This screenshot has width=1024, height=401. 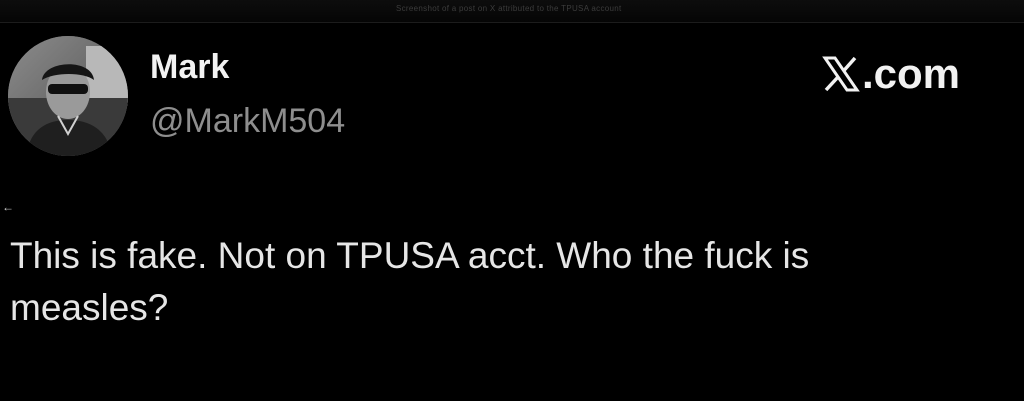 I want to click on x-brand: .com, so click(x=891, y=74).